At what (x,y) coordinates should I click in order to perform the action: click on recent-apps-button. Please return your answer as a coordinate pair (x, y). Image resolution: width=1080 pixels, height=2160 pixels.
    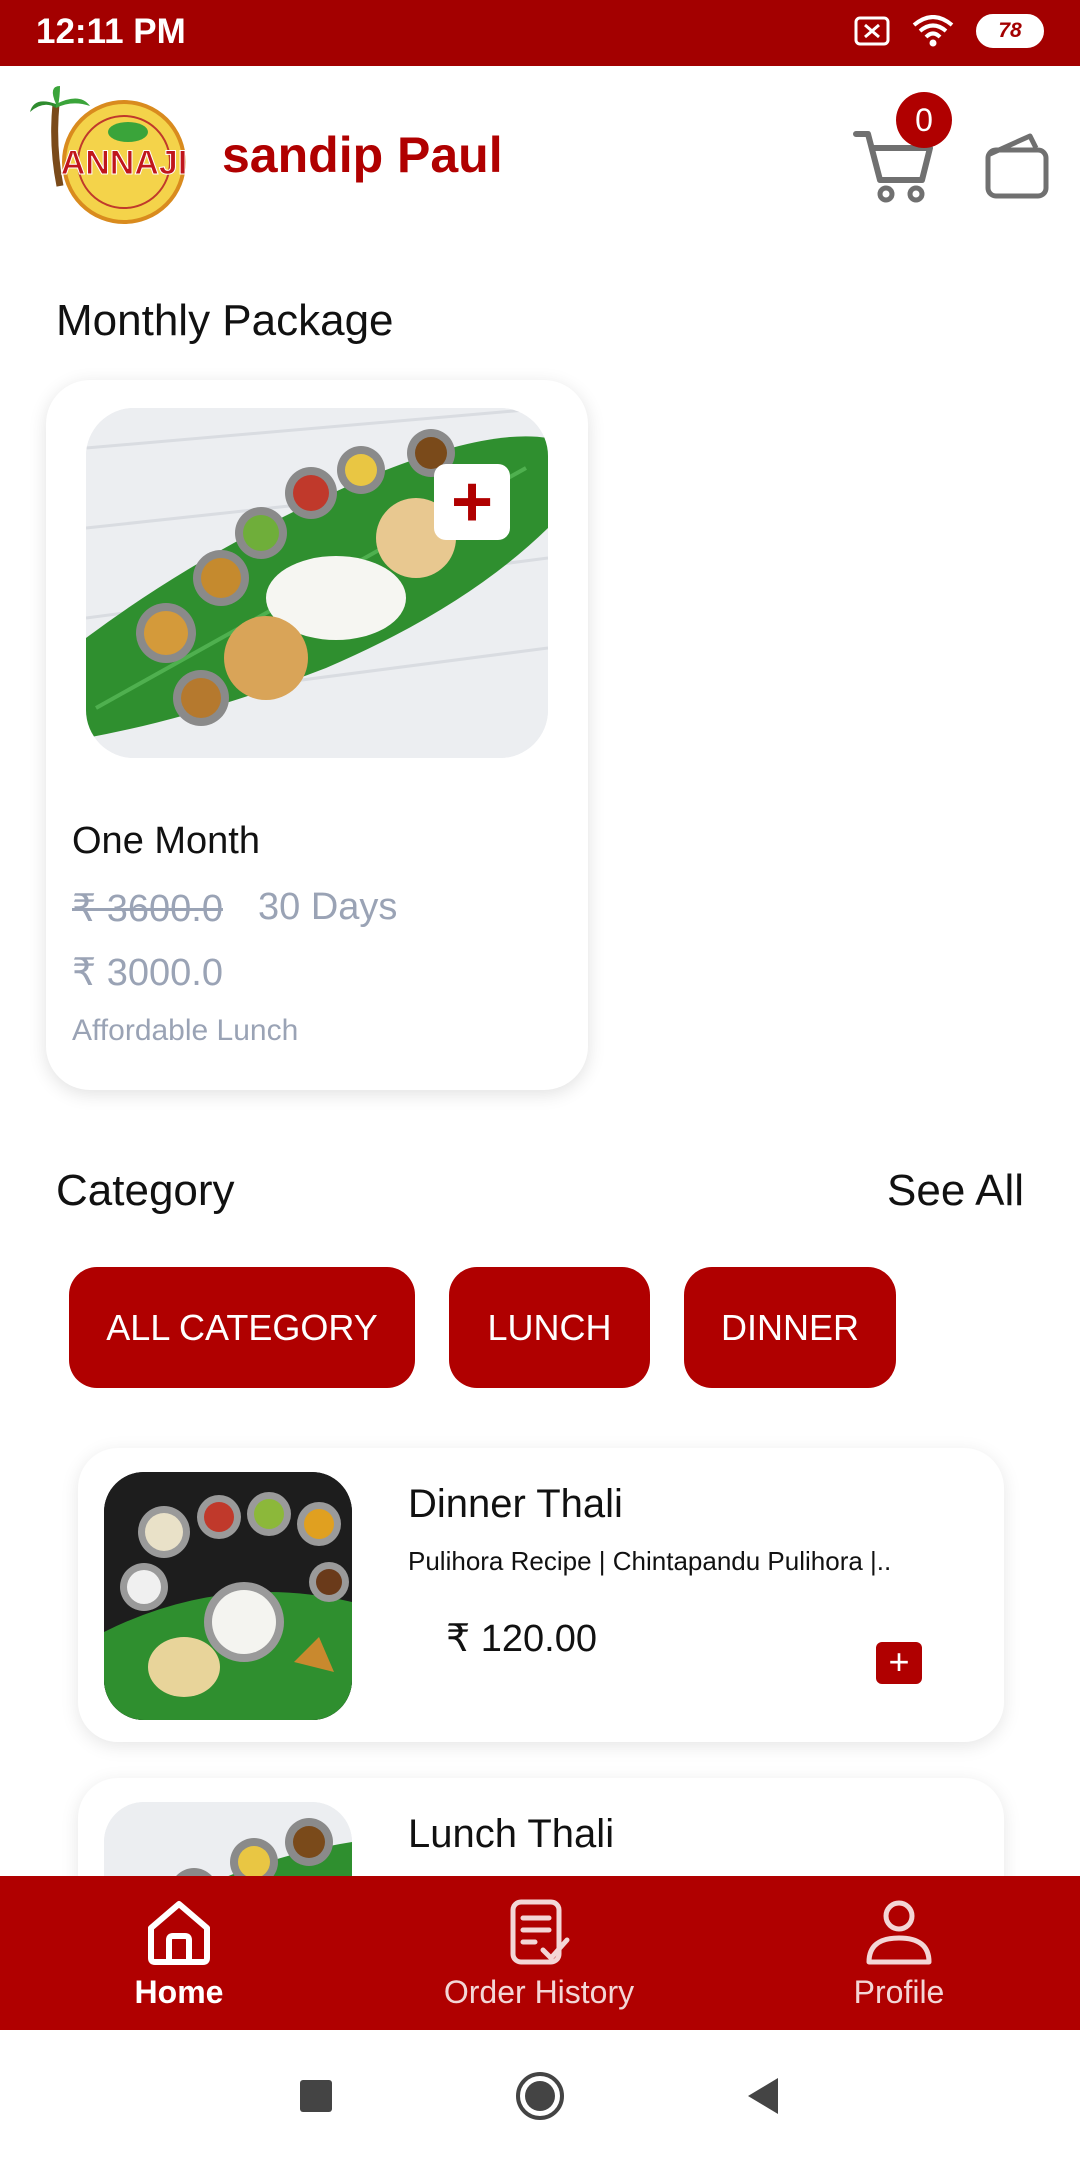
    Looking at the image, I should click on (316, 2096).